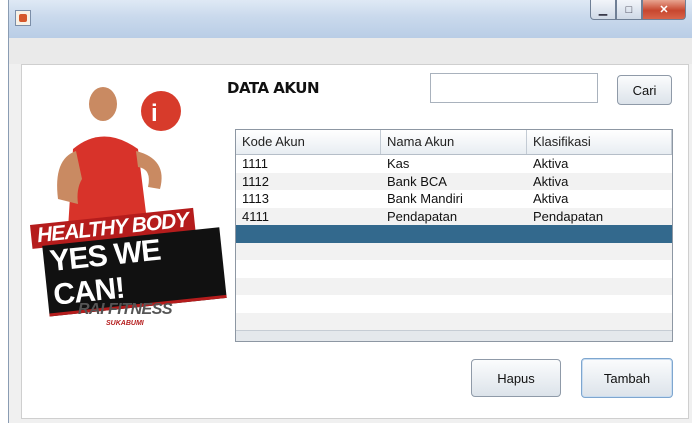 This screenshot has height=423, width=692. Describe the element at coordinates (398, 163) in the screenshot. I see `table-cell: Kas` at that location.